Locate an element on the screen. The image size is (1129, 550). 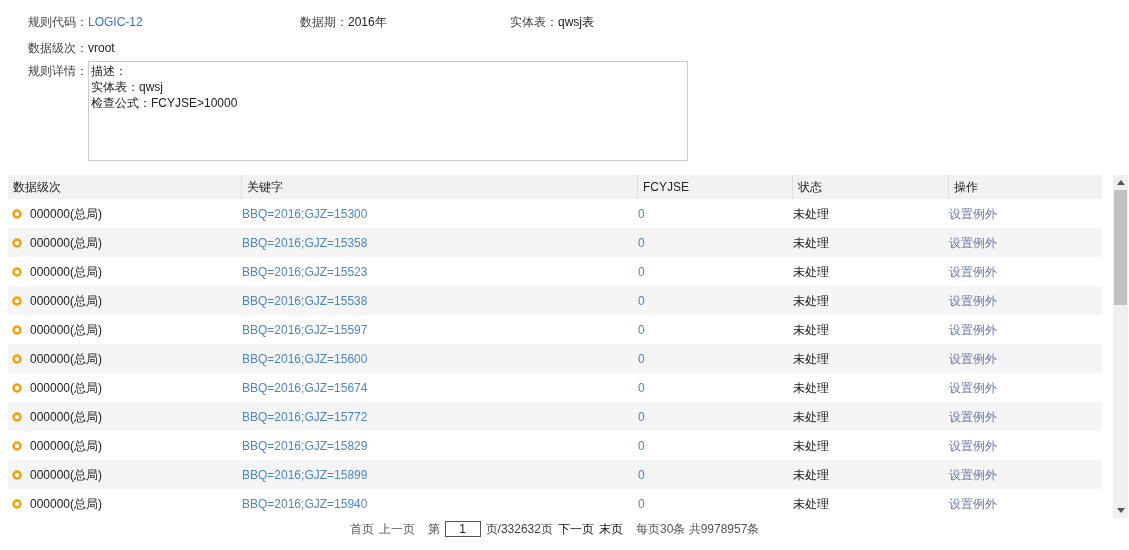
field-label: 数据期： is located at coordinates (324, 22).